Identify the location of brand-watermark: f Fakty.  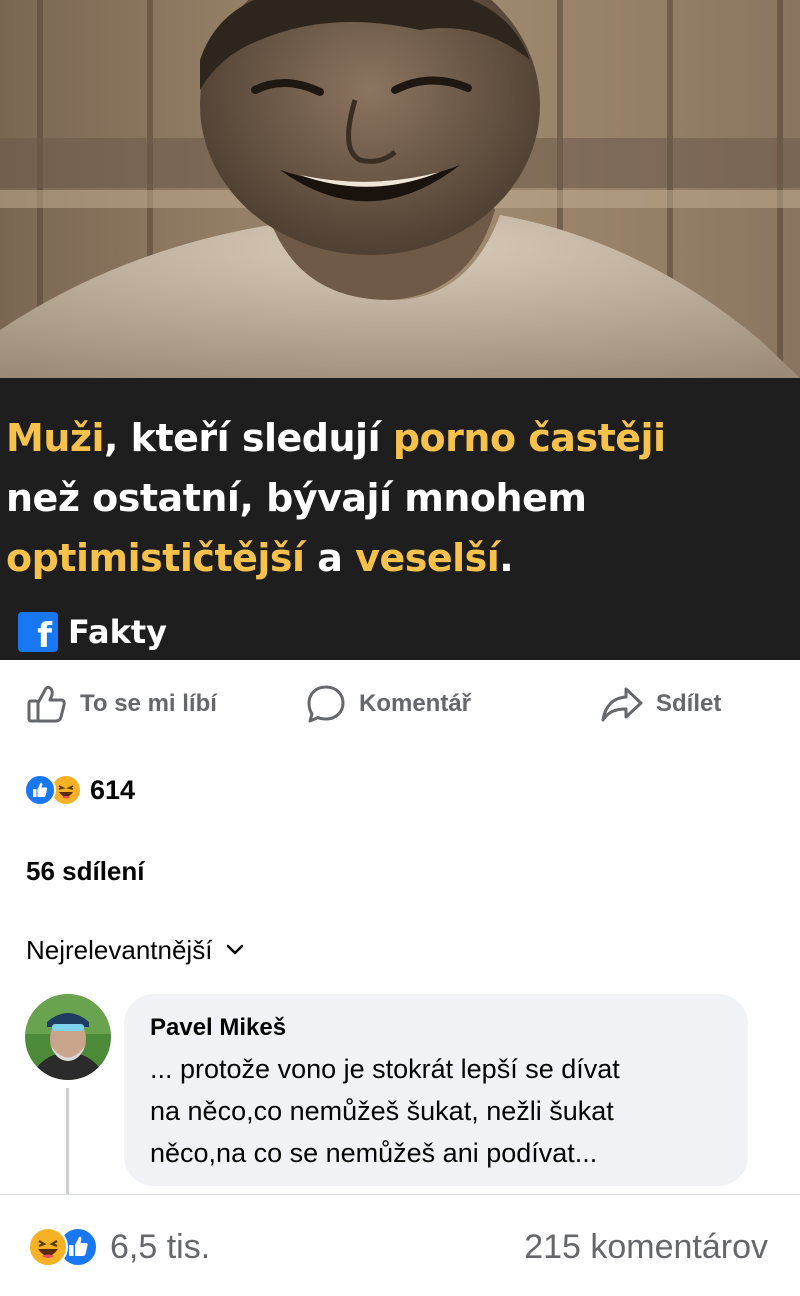
(93, 633).